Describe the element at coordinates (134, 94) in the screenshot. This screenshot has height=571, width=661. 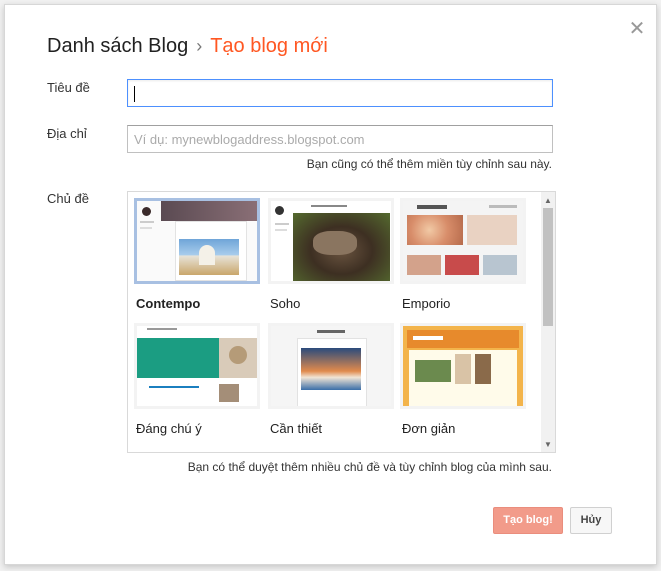
I see `text-caret` at that location.